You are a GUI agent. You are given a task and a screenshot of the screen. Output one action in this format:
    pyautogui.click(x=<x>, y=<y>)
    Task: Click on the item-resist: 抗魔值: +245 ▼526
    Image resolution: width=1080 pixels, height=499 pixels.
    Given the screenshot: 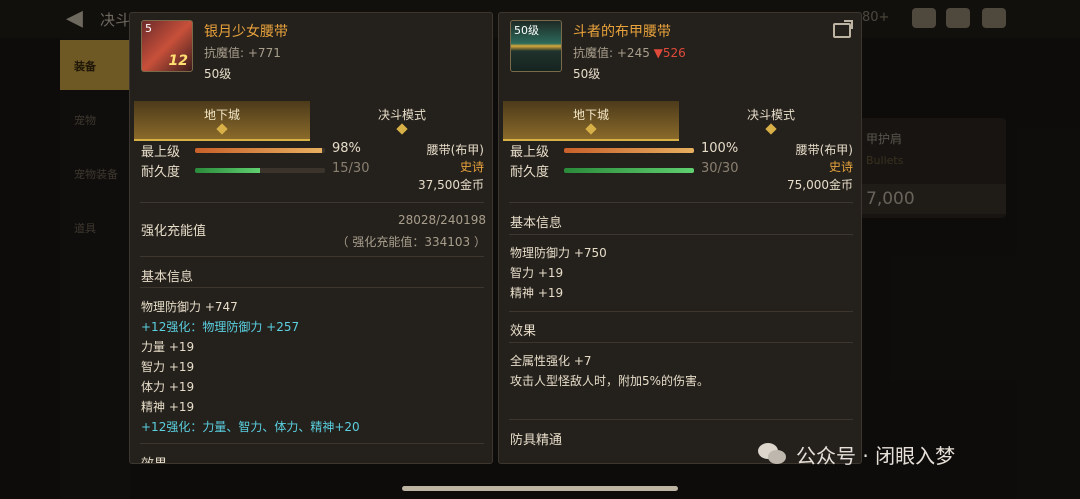 What is the action you would take?
    pyautogui.click(x=629, y=53)
    